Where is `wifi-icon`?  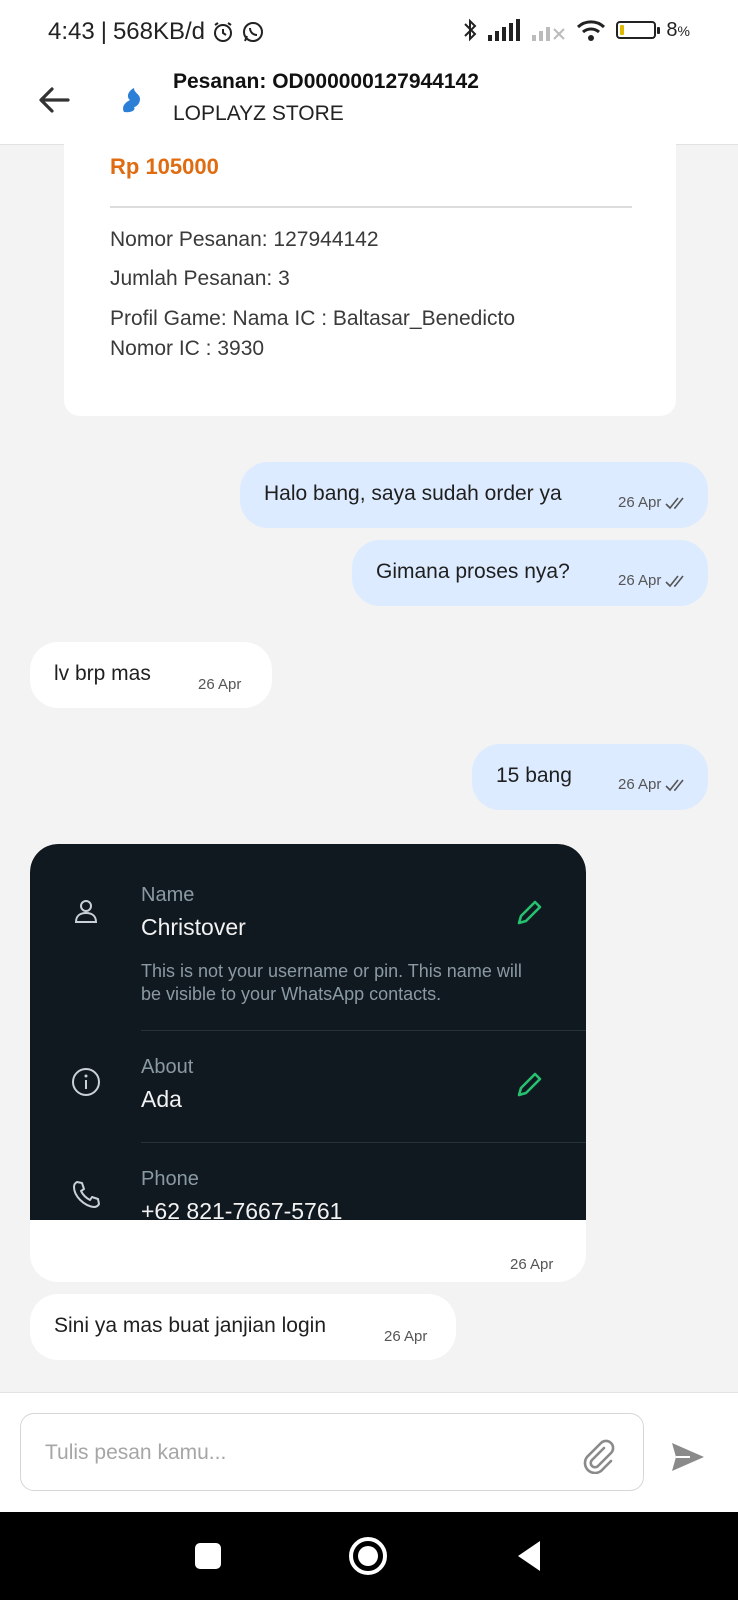 wifi-icon is located at coordinates (591, 30).